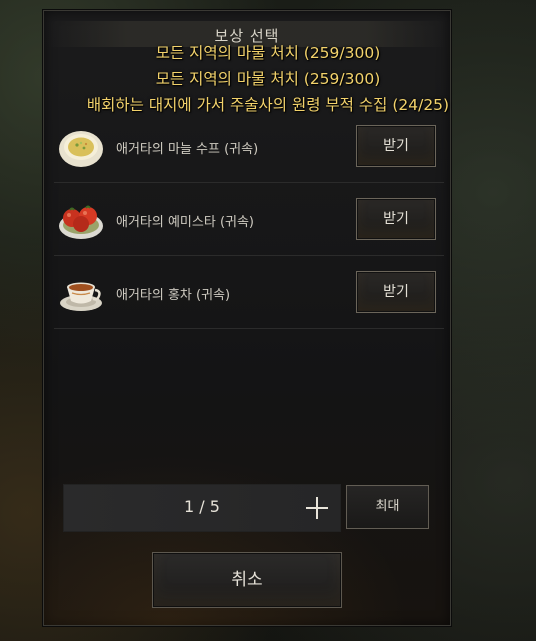  I want to click on quantity-stepper: 1 / 5, so click(202, 508).